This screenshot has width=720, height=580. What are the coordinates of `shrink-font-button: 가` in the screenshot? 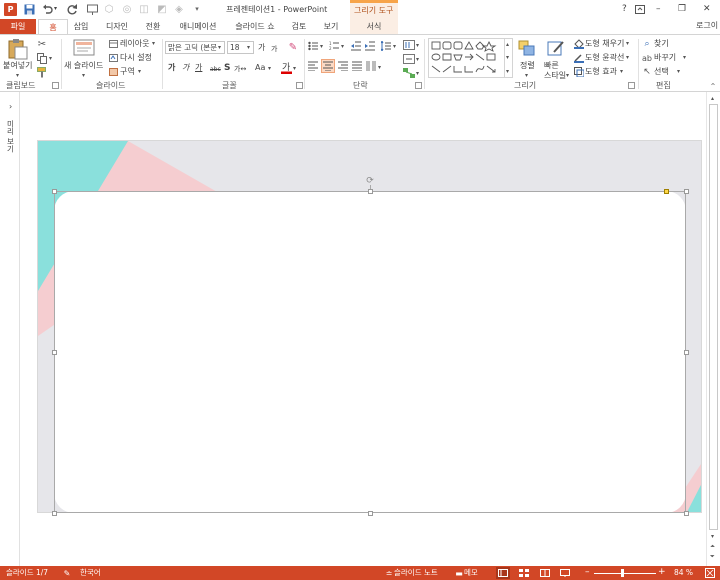 It's located at (274, 49).